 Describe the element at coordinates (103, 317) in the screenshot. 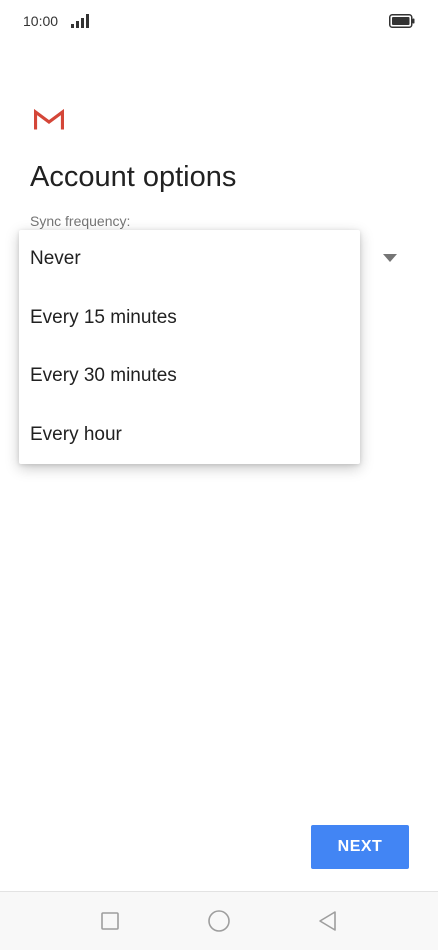

I see `dropdown-option-label: Every 15 minutes` at that location.